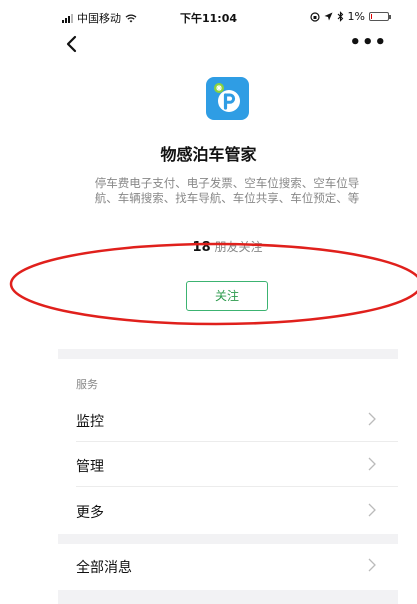 This screenshot has height=604, width=417. Describe the element at coordinates (104, 568) in the screenshot. I see `all-messages-label: 全部消息` at that location.